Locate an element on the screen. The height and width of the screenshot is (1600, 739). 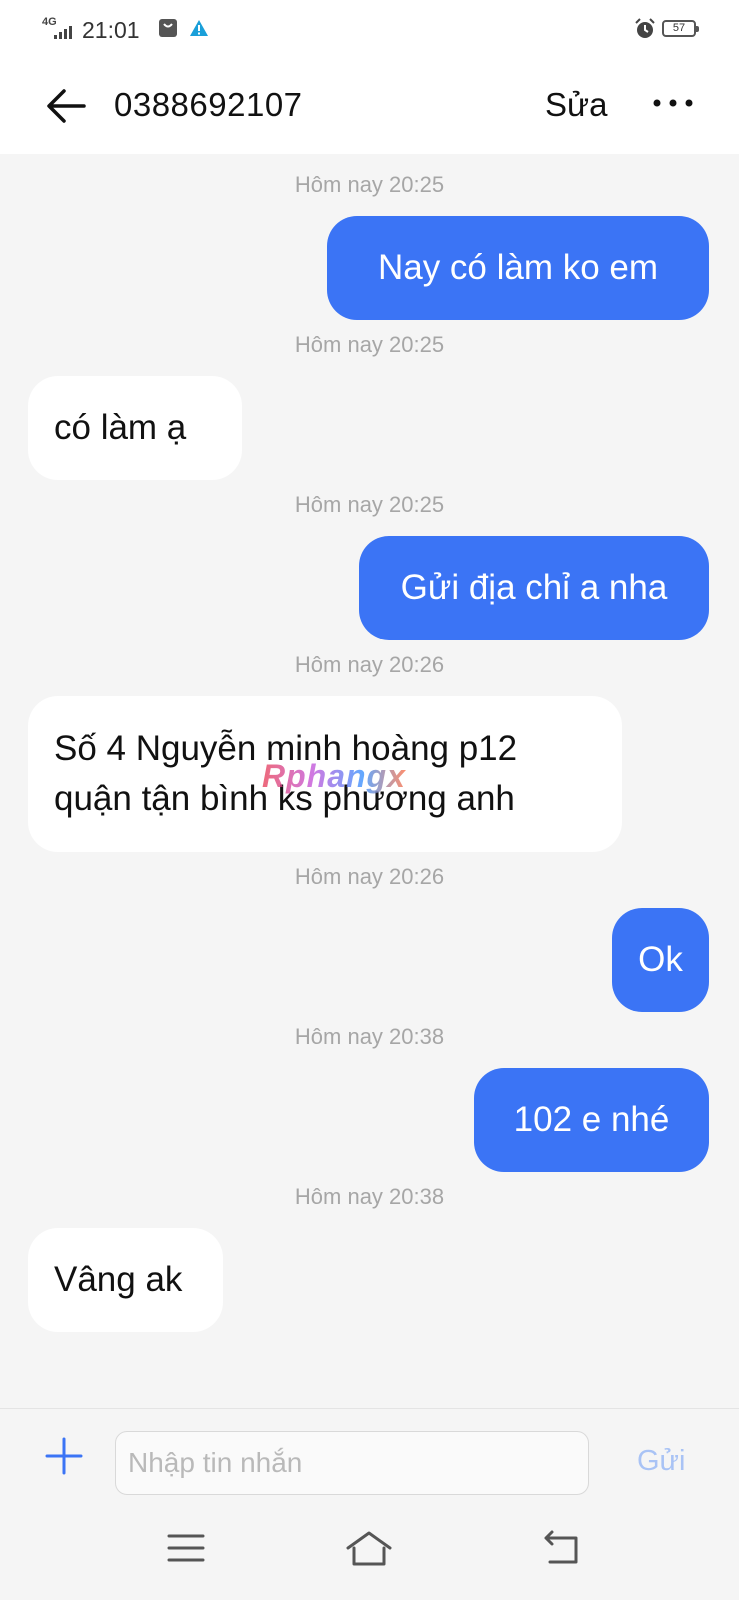
more-icon is located at coordinates (673, 103).